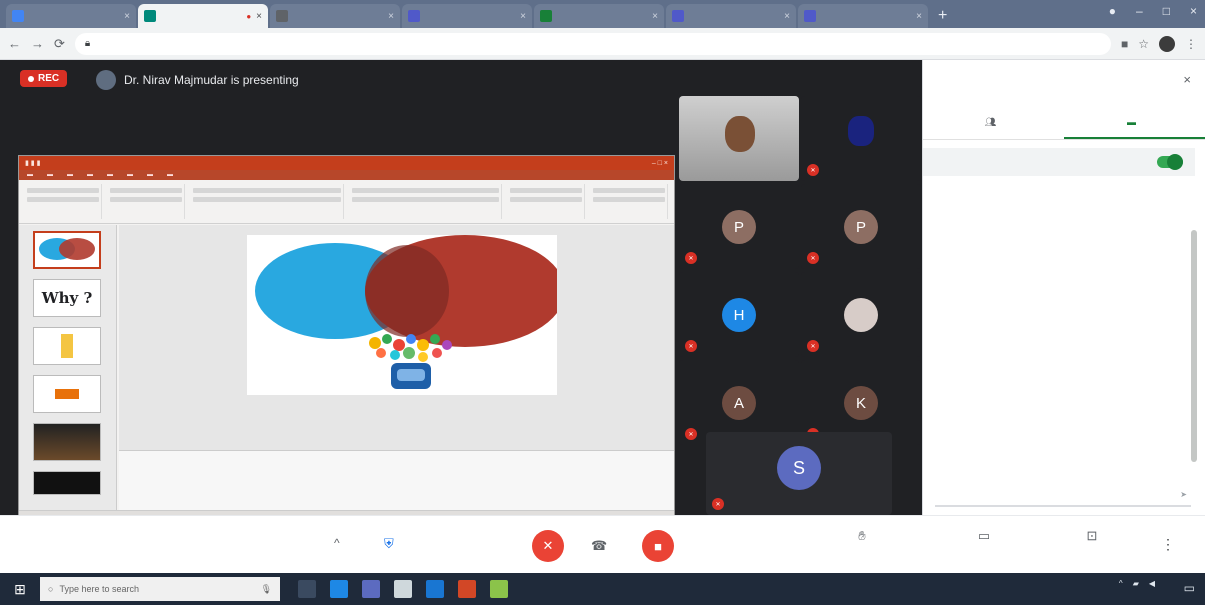 This screenshot has width=1205, height=605. Describe the element at coordinates (942, 16) in the screenshot. I see `new-tab-button: +` at that location.